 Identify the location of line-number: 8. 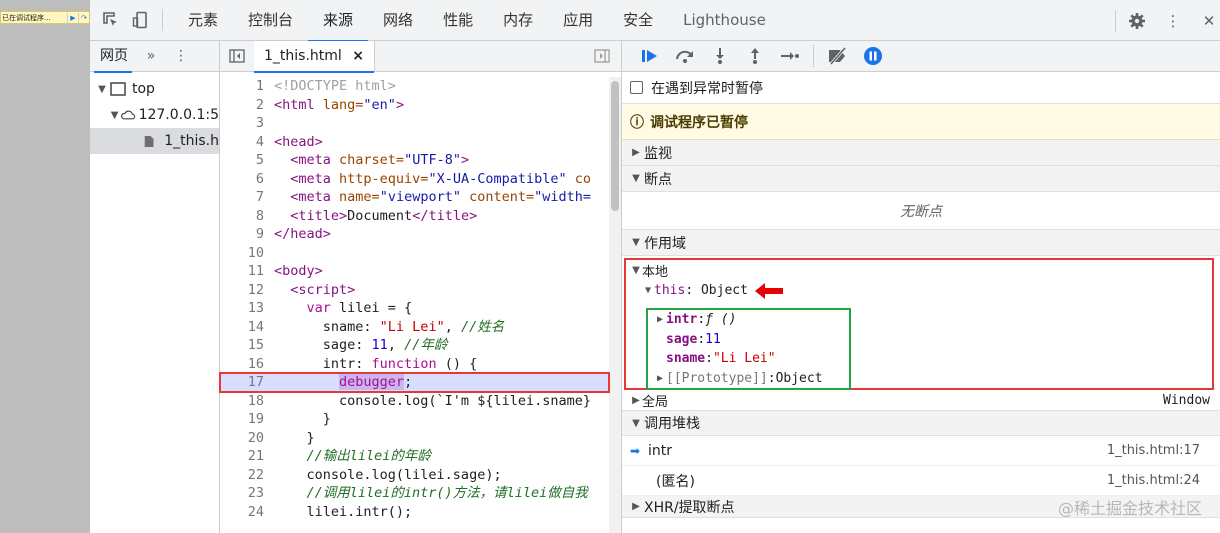
(245, 216).